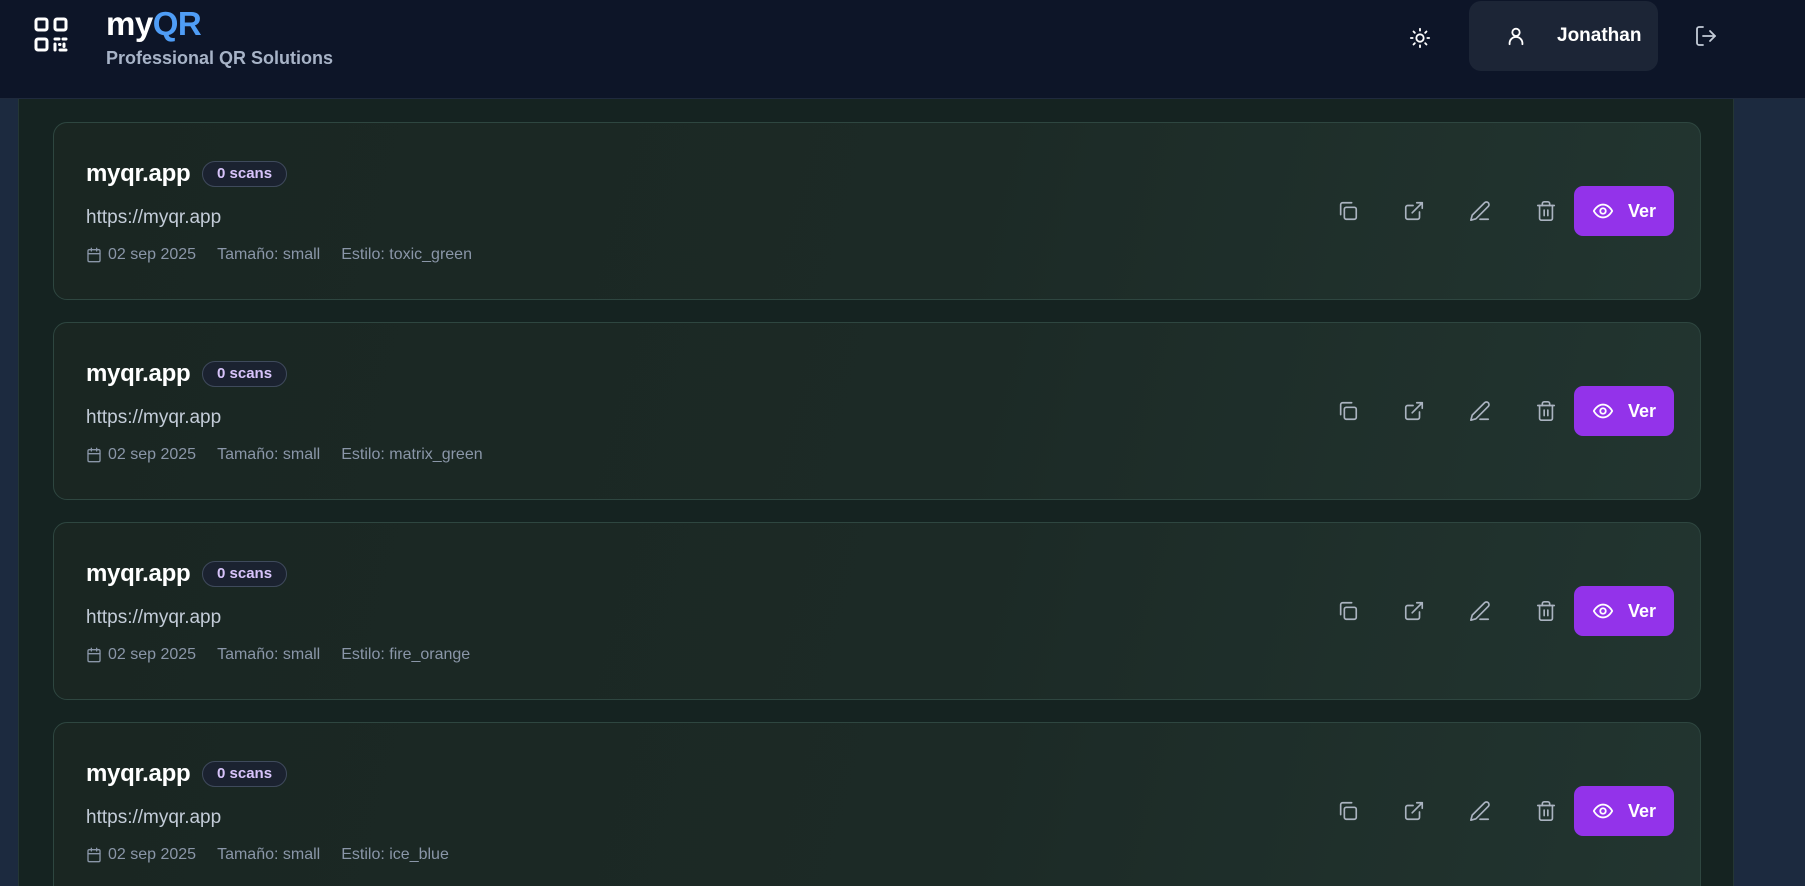 This screenshot has height=886, width=1805. Describe the element at coordinates (1599, 35) in the screenshot. I see `user-name: Jonathan` at that location.